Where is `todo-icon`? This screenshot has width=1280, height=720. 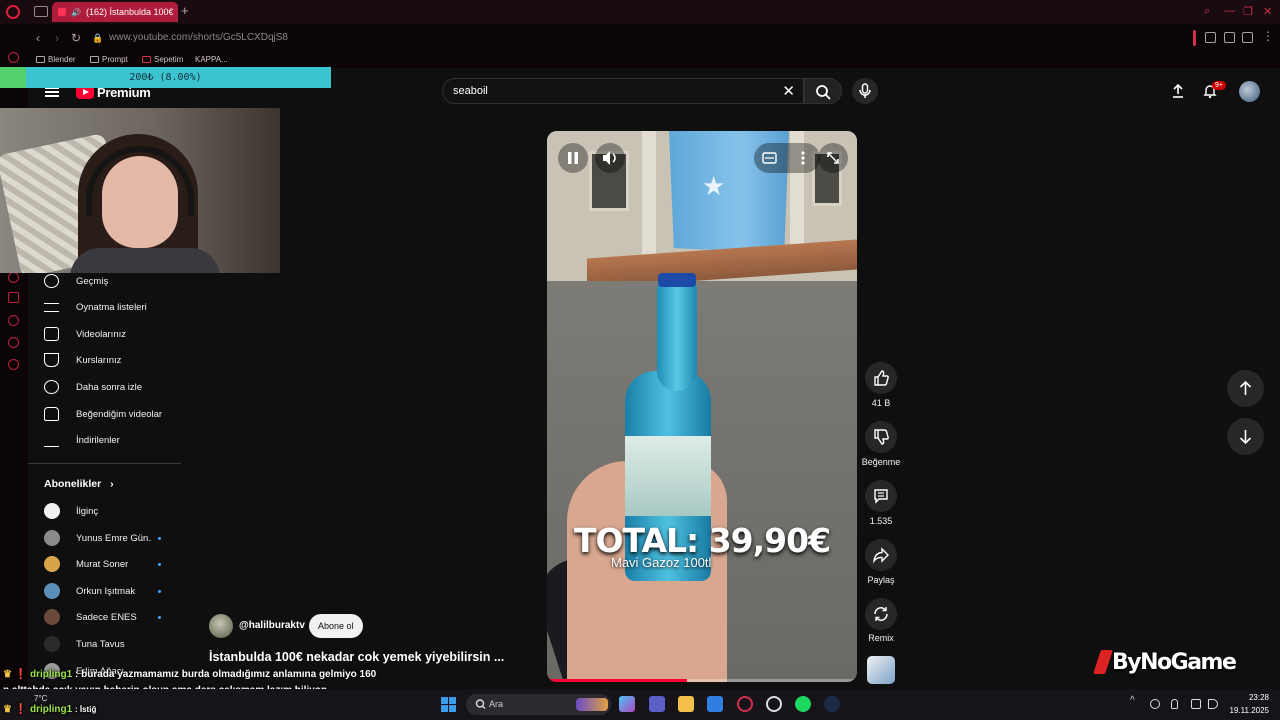 todo-icon is located at coordinates (715, 704).